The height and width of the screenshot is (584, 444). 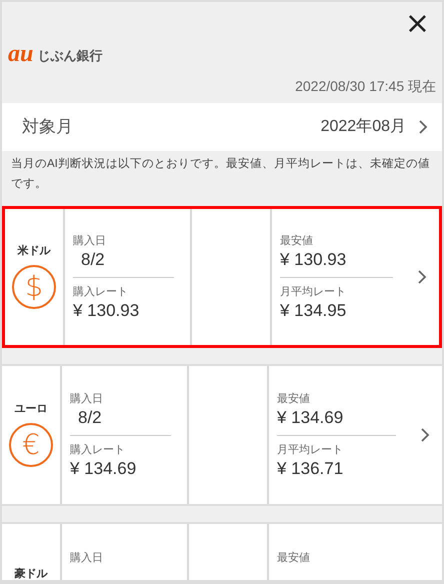 What do you see at coordinates (314, 311) in the screenshot?
I see `average-rate: ¥ 134.95` at bounding box center [314, 311].